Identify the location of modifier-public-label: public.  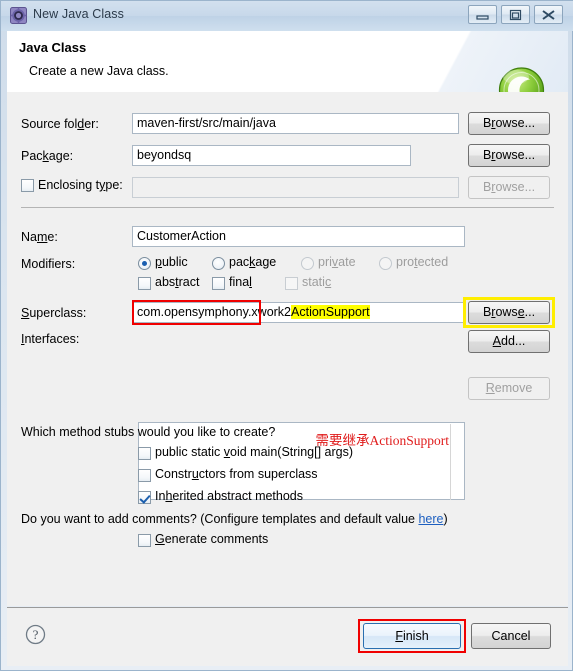
(171, 262).